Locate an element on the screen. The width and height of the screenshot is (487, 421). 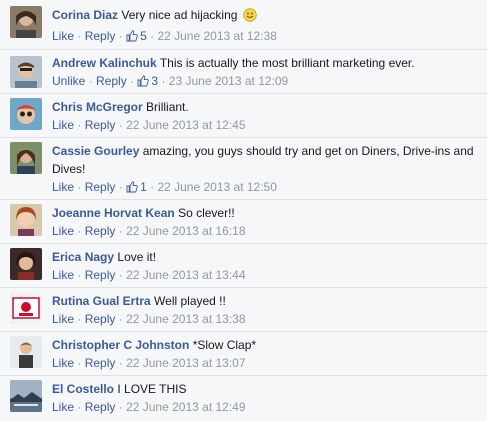
comment-author: Cassie Gourley is located at coordinates (95, 151).